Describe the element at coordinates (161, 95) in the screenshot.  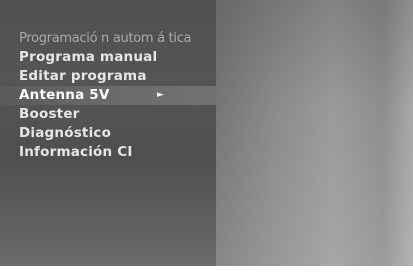
I see `play-arrow-icon: ►` at that location.